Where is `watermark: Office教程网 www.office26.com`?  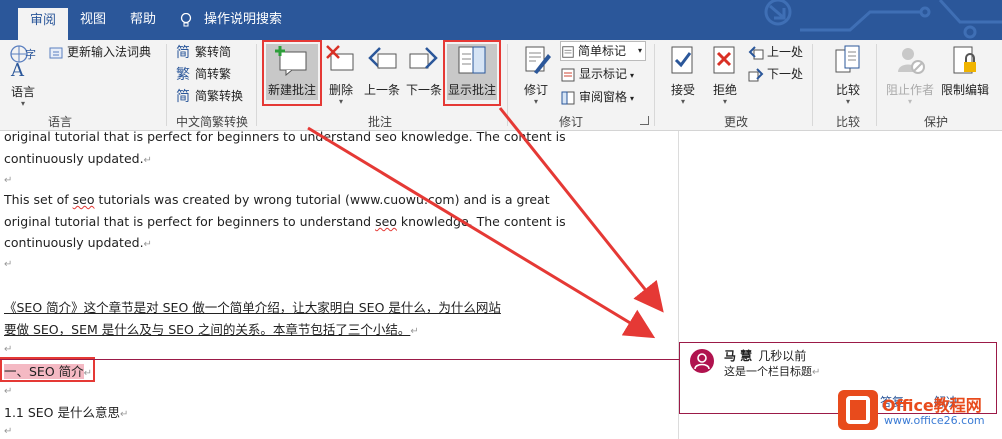 watermark: Office教程网 www.office26.com is located at coordinates (920, 412).